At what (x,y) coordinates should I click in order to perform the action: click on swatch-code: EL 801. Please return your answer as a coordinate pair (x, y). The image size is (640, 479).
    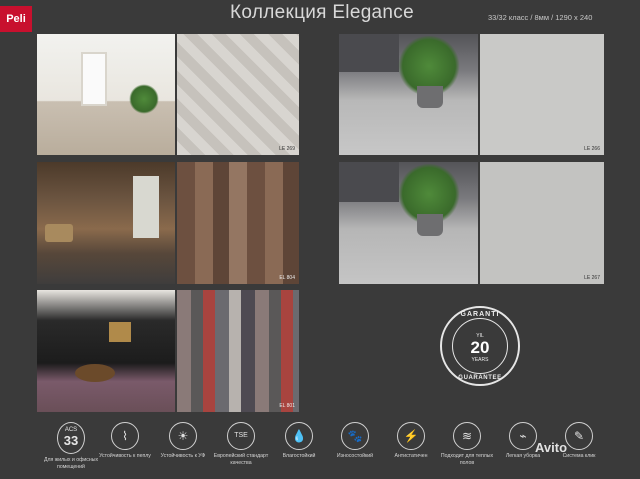
    Looking at the image, I should click on (287, 406).